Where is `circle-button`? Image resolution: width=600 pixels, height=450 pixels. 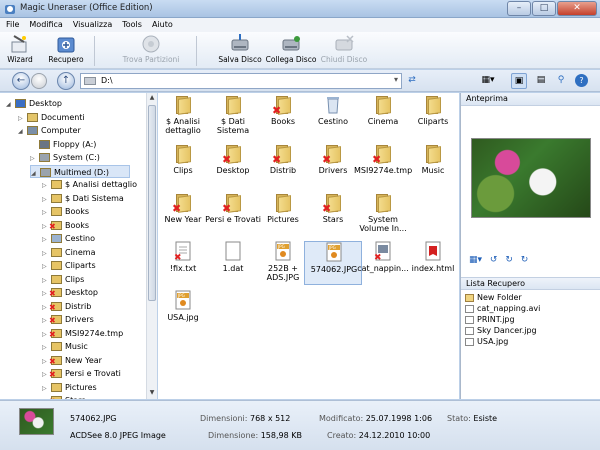 circle-button is located at coordinates (39, 81).